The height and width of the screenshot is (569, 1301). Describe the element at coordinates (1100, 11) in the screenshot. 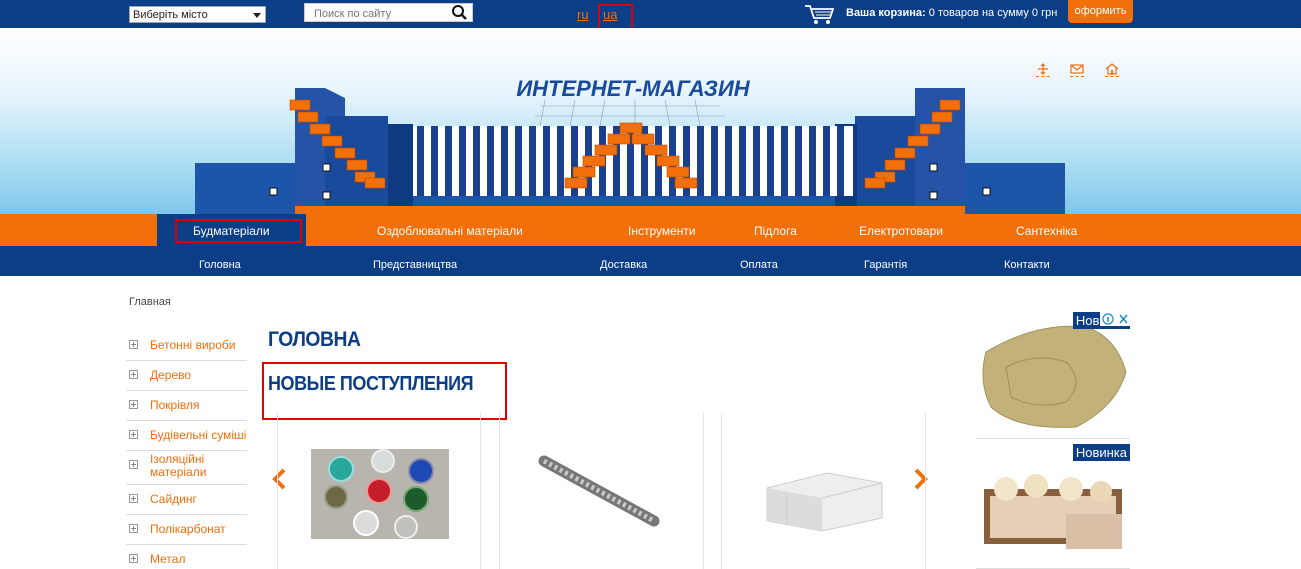

I see `checkout-button: оформить` at that location.